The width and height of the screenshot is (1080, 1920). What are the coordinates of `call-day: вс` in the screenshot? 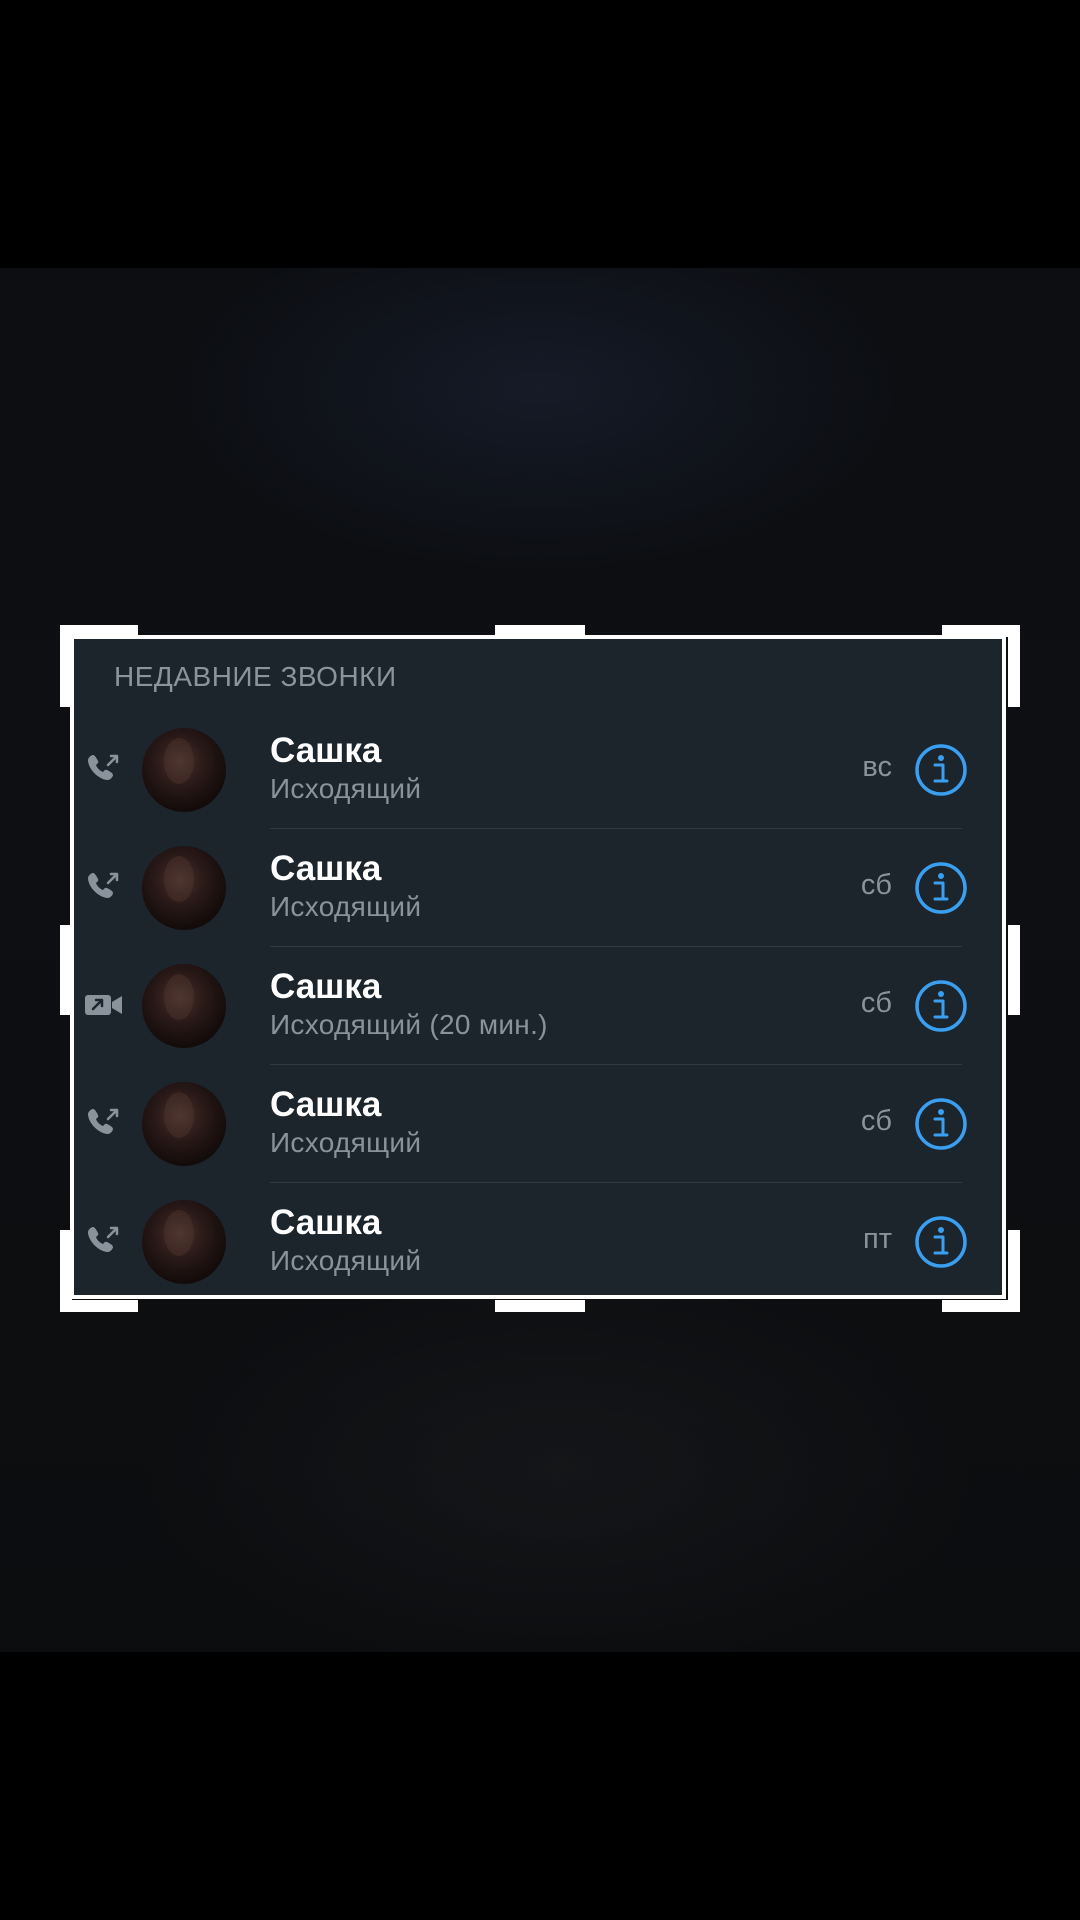 It's located at (877, 767).